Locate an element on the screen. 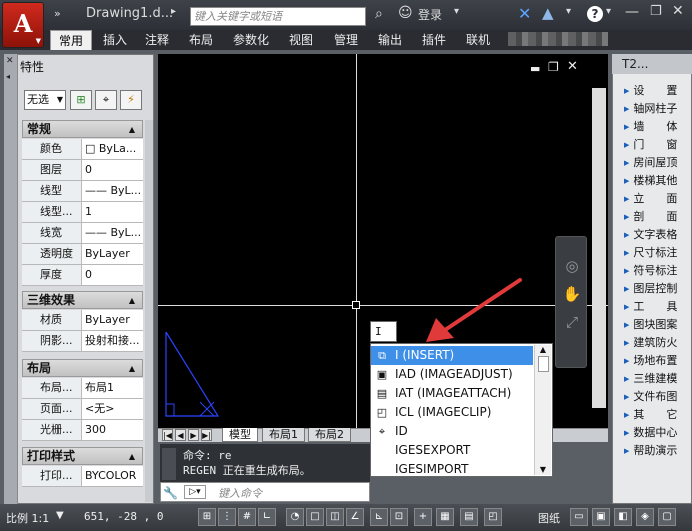 This screenshot has height=531, width=692. tab-layout1: 布局1 is located at coordinates (283, 435).